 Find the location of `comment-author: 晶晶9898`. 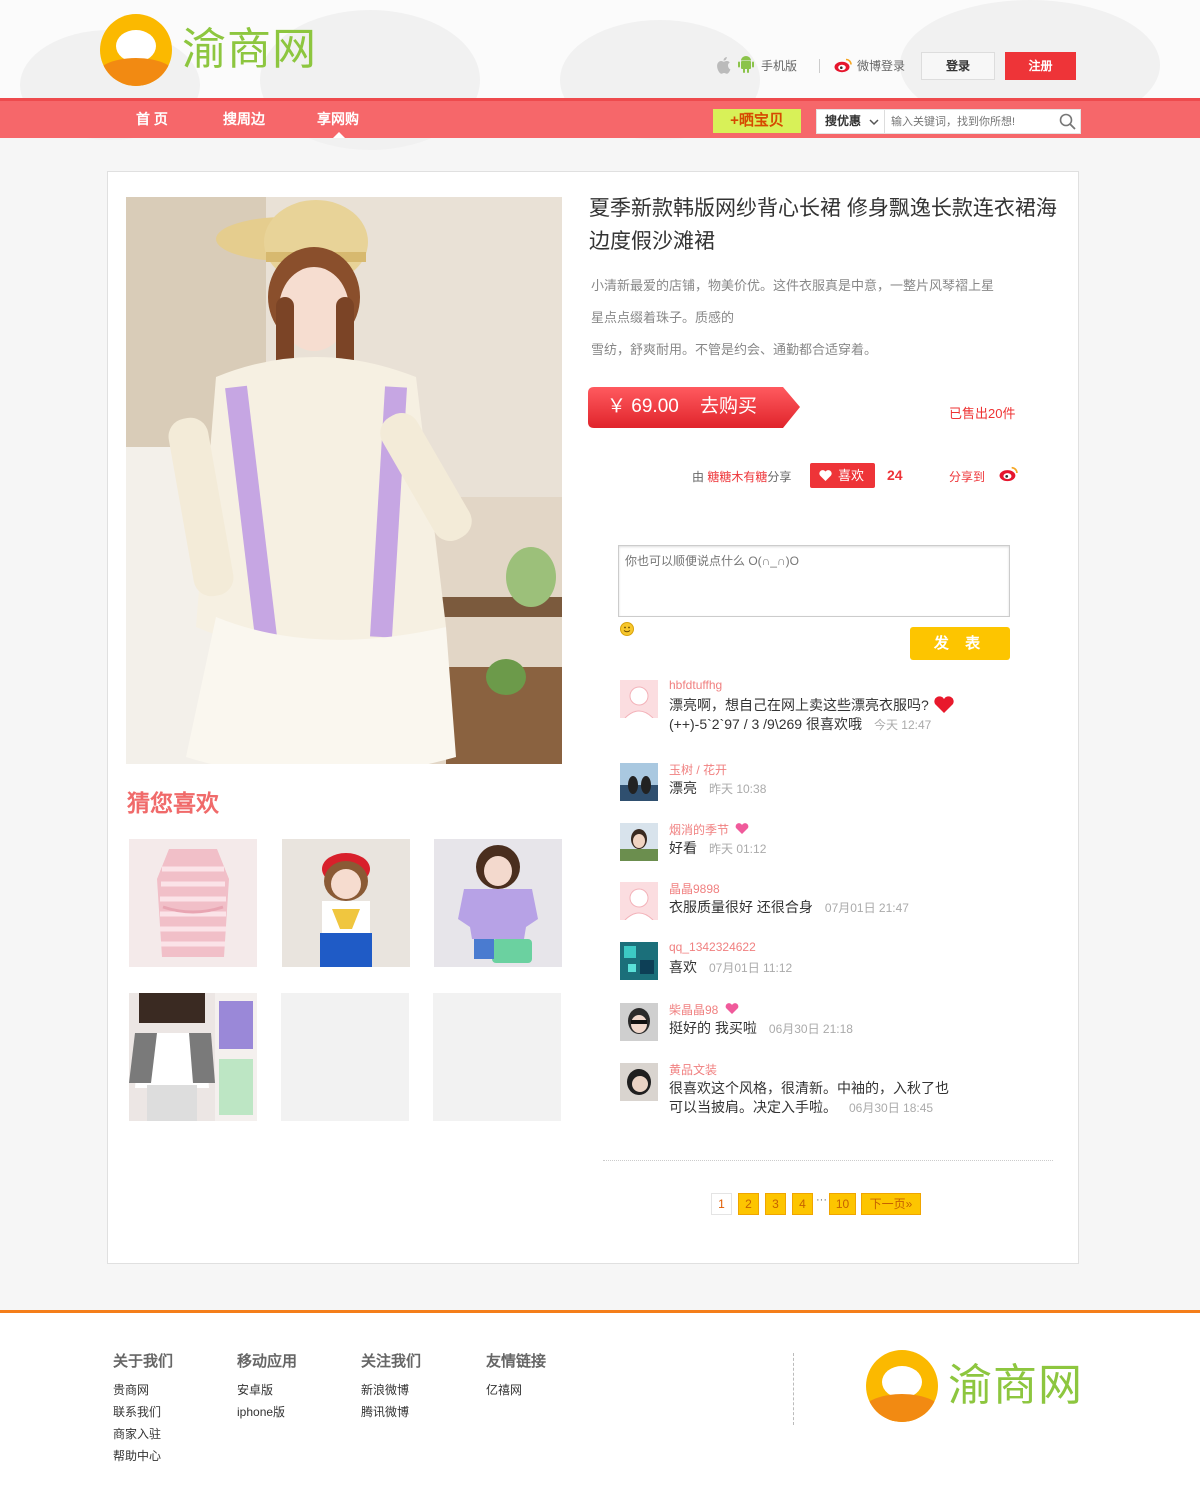

comment-author: 晶晶9898 is located at coordinates (694, 888).